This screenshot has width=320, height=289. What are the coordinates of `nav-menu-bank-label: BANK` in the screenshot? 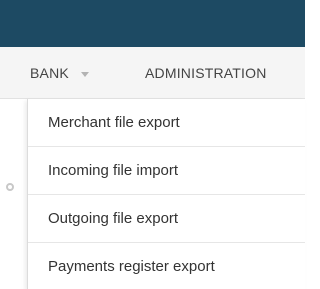 It's located at (49, 73).